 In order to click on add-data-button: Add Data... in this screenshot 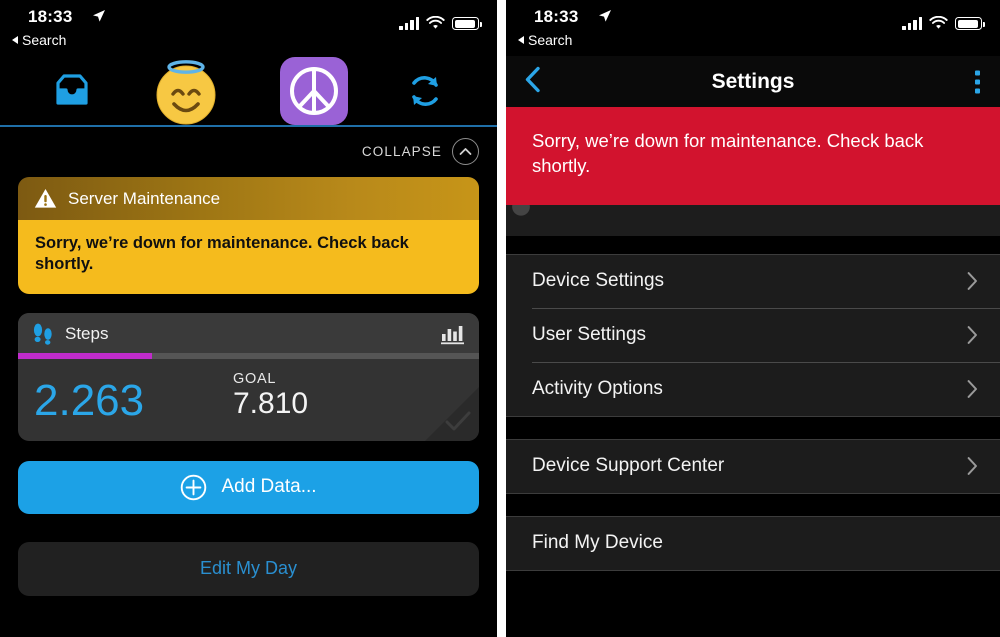, I will do `click(248, 487)`.